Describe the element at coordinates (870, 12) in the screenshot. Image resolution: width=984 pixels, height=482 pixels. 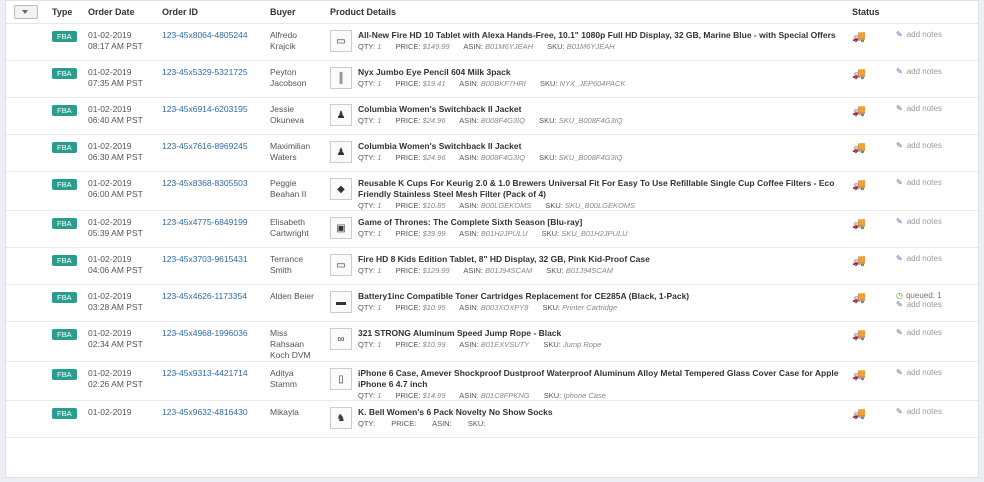
I see `col-status: Status` at that location.